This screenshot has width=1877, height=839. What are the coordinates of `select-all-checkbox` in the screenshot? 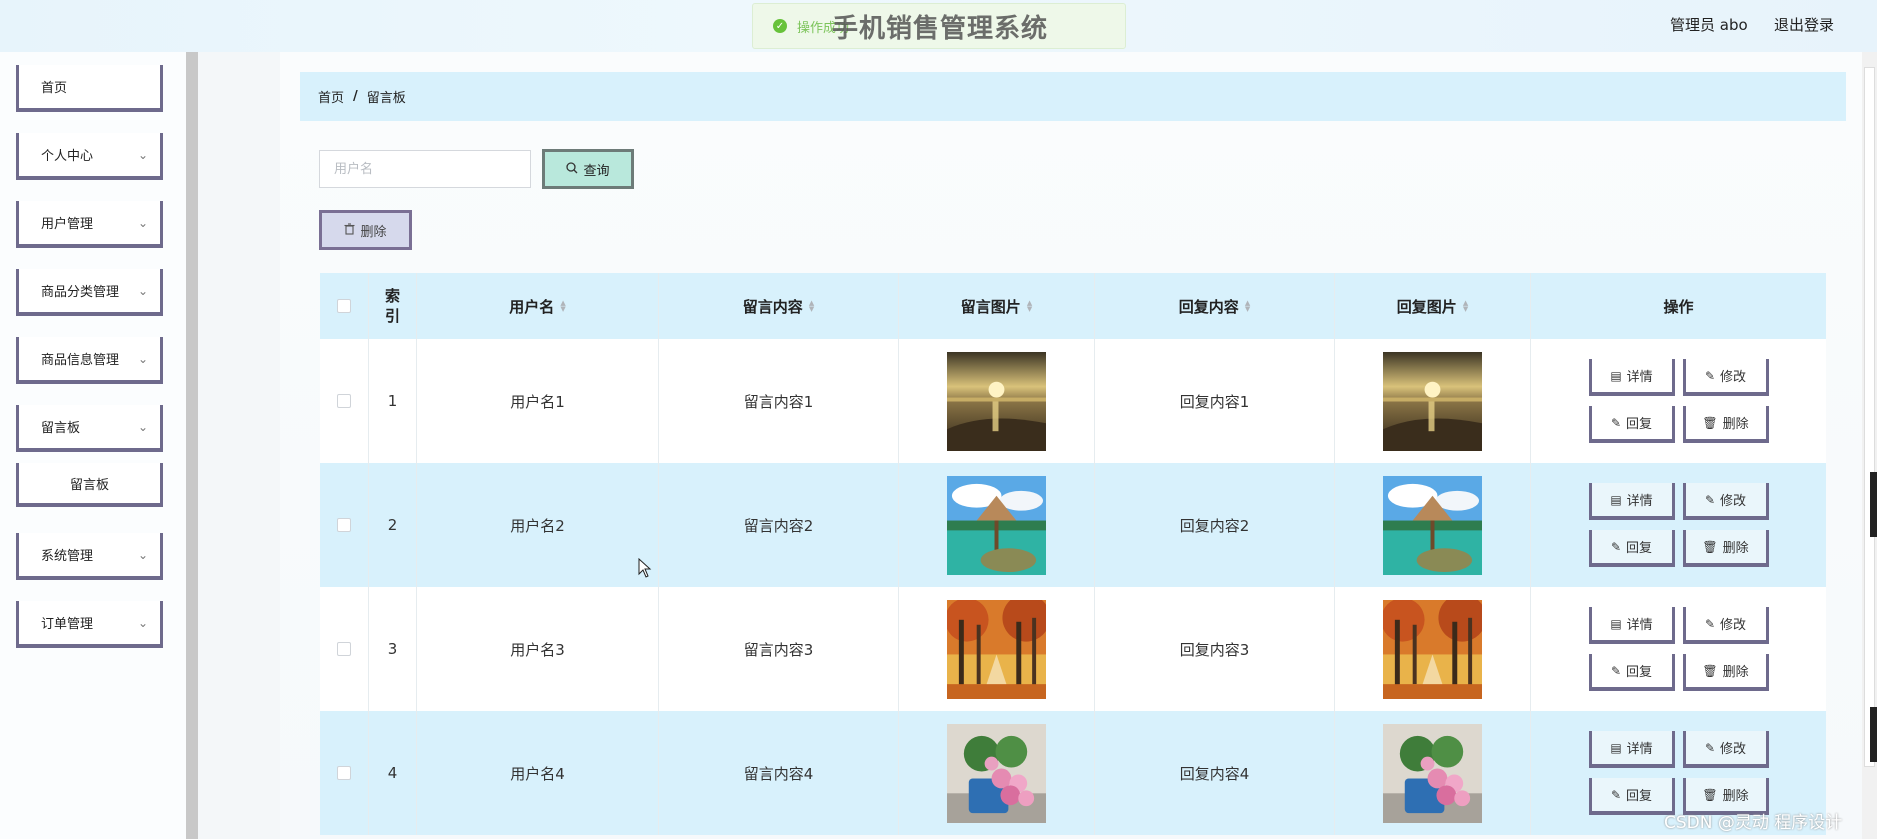 It's located at (344, 306).